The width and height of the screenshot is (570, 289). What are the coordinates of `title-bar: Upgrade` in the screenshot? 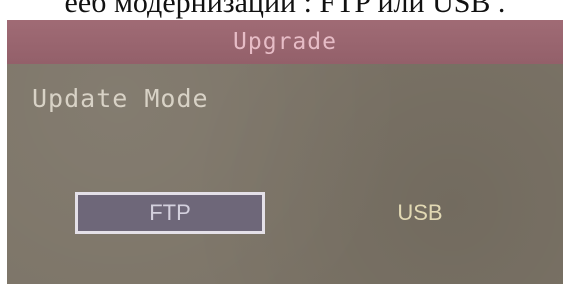 It's located at (285, 42).